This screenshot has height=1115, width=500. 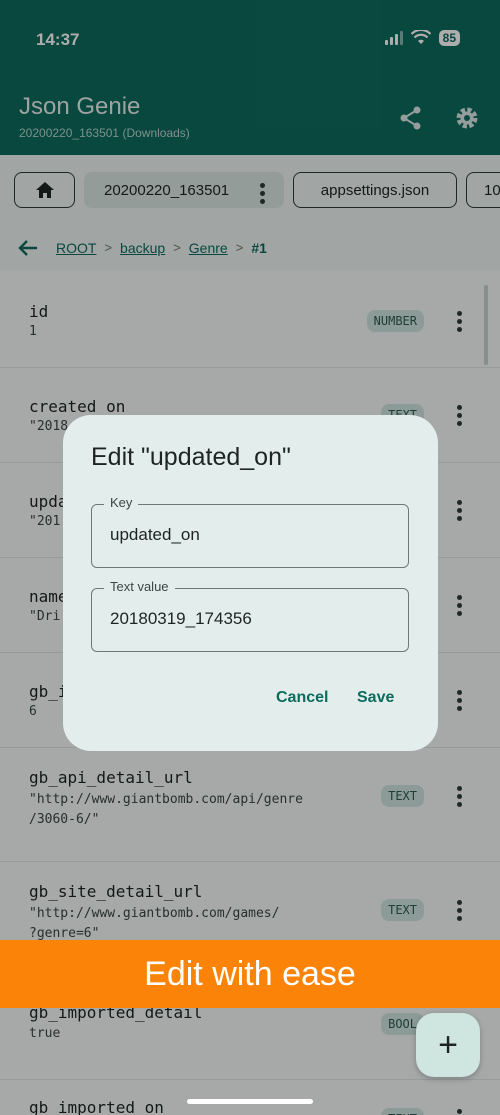 What do you see at coordinates (302, 698) in the screenshot?
I see `cancel-button: Cancel` at bounding box center [302, 698].